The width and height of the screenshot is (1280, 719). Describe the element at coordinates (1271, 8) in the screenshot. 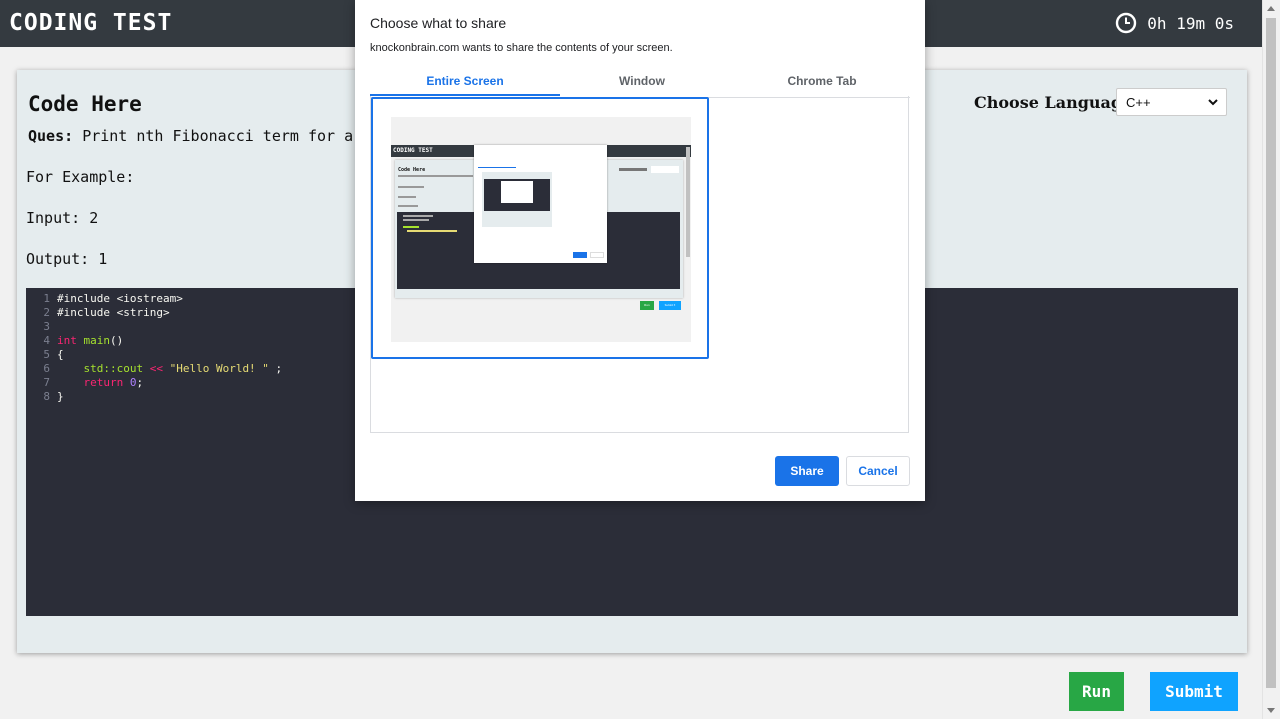

I see `scroll-up-arrow-icon` at that location.